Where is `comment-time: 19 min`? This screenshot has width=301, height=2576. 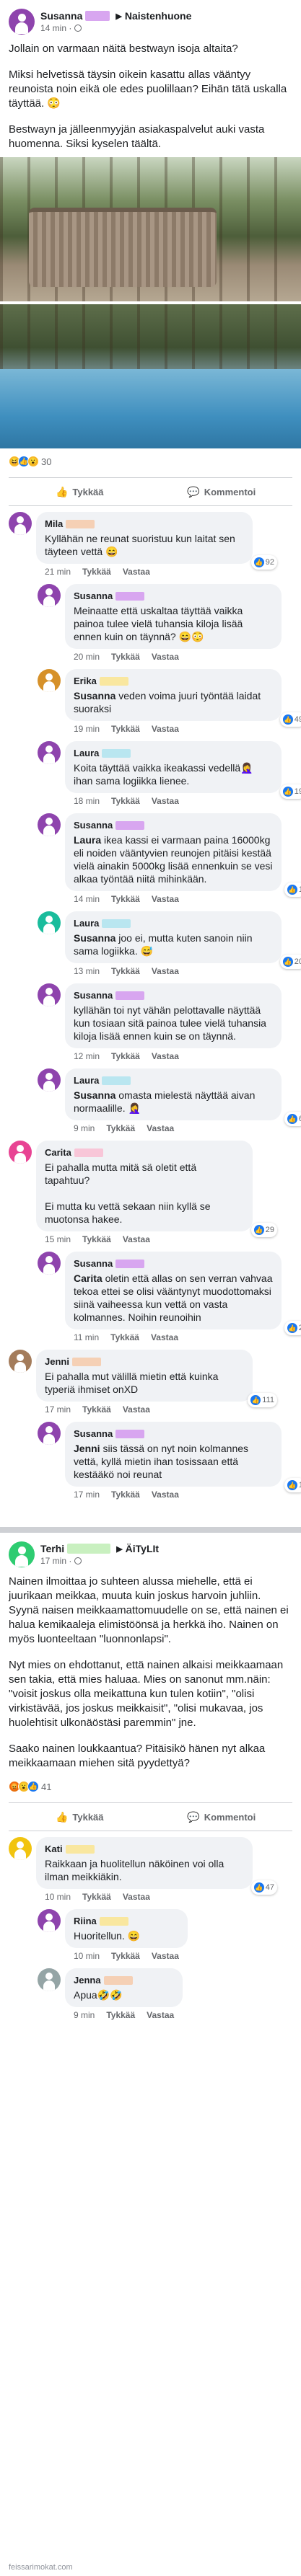 comment-time: 19 min is located at coordinates (87, 729).